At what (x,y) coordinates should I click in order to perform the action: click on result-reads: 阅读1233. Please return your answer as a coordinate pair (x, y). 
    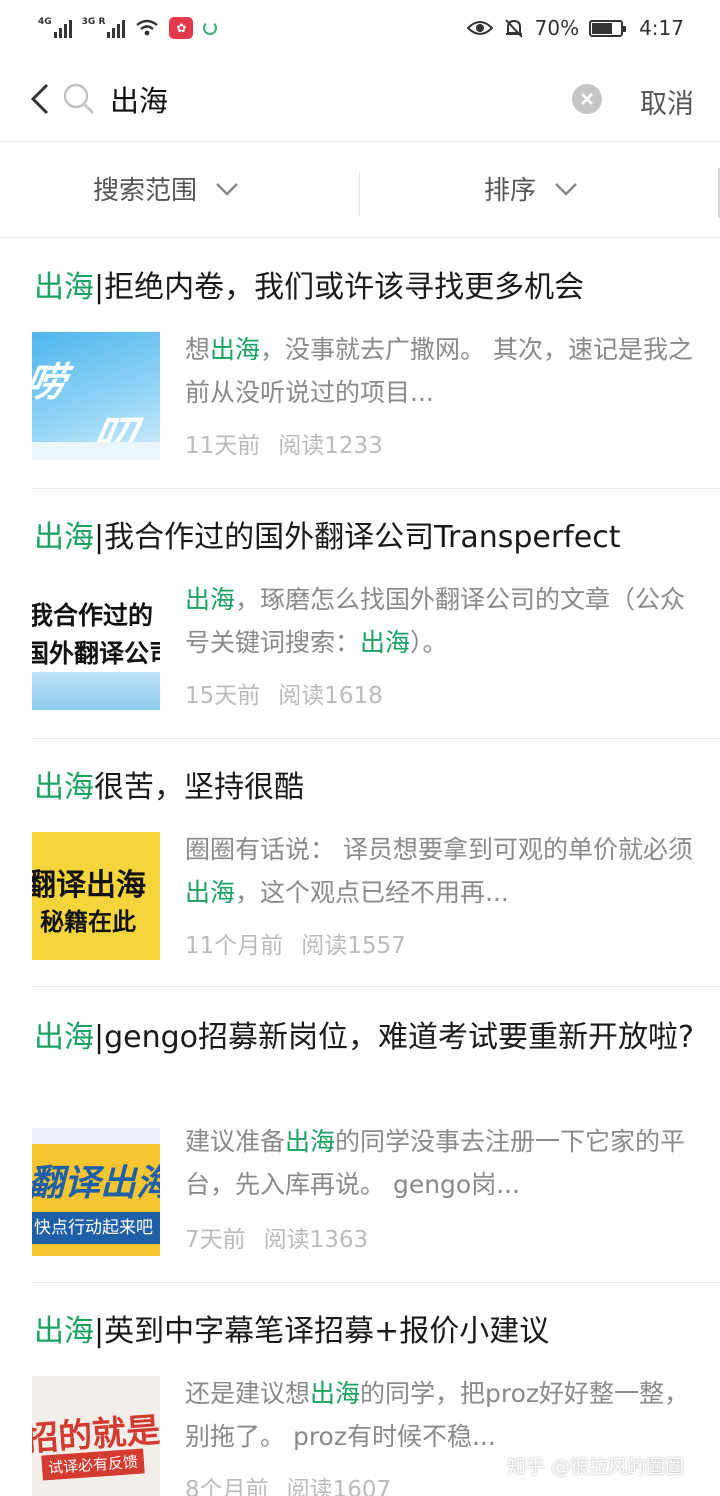
    Looking at the image, I should click on (330, 446).